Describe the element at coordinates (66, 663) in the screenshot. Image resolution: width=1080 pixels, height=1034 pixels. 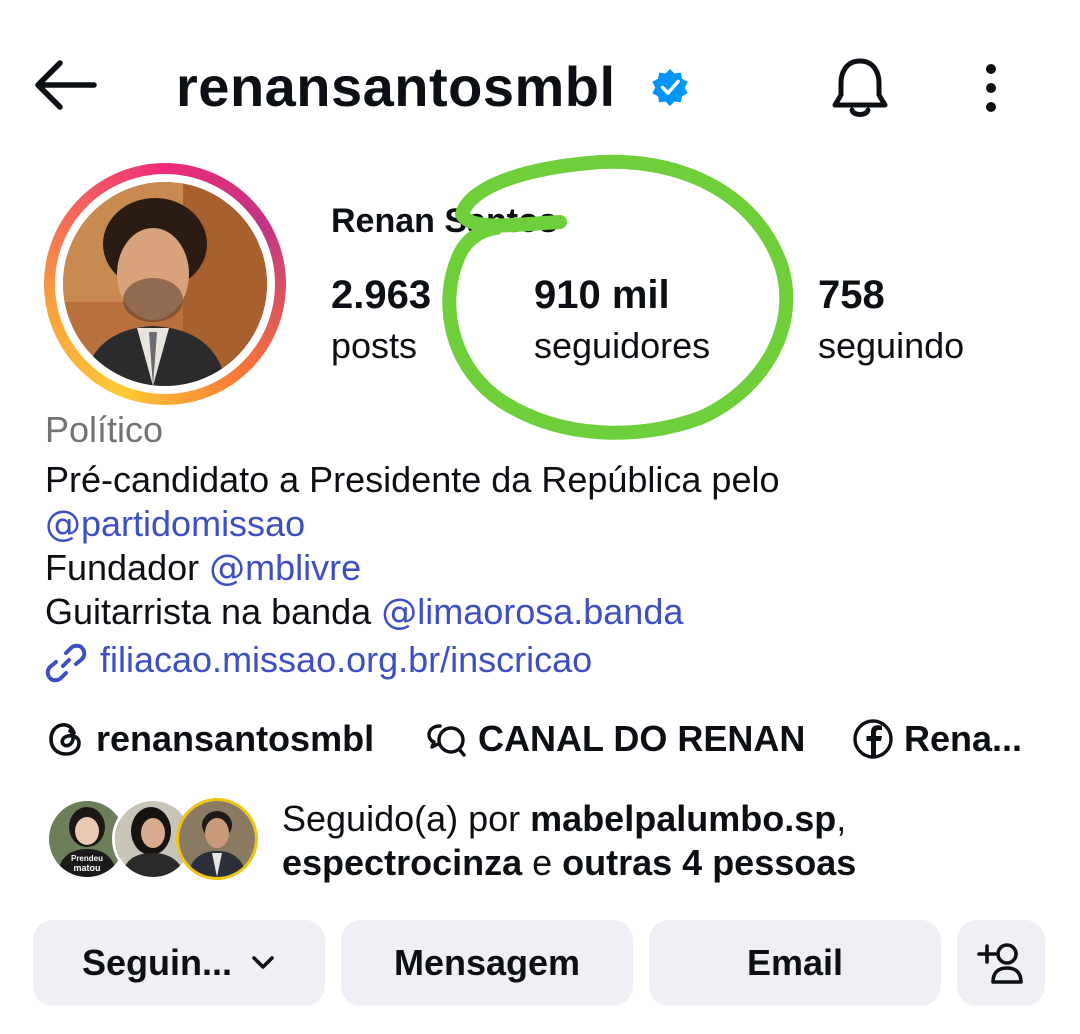
I see `link-icon` at that location.